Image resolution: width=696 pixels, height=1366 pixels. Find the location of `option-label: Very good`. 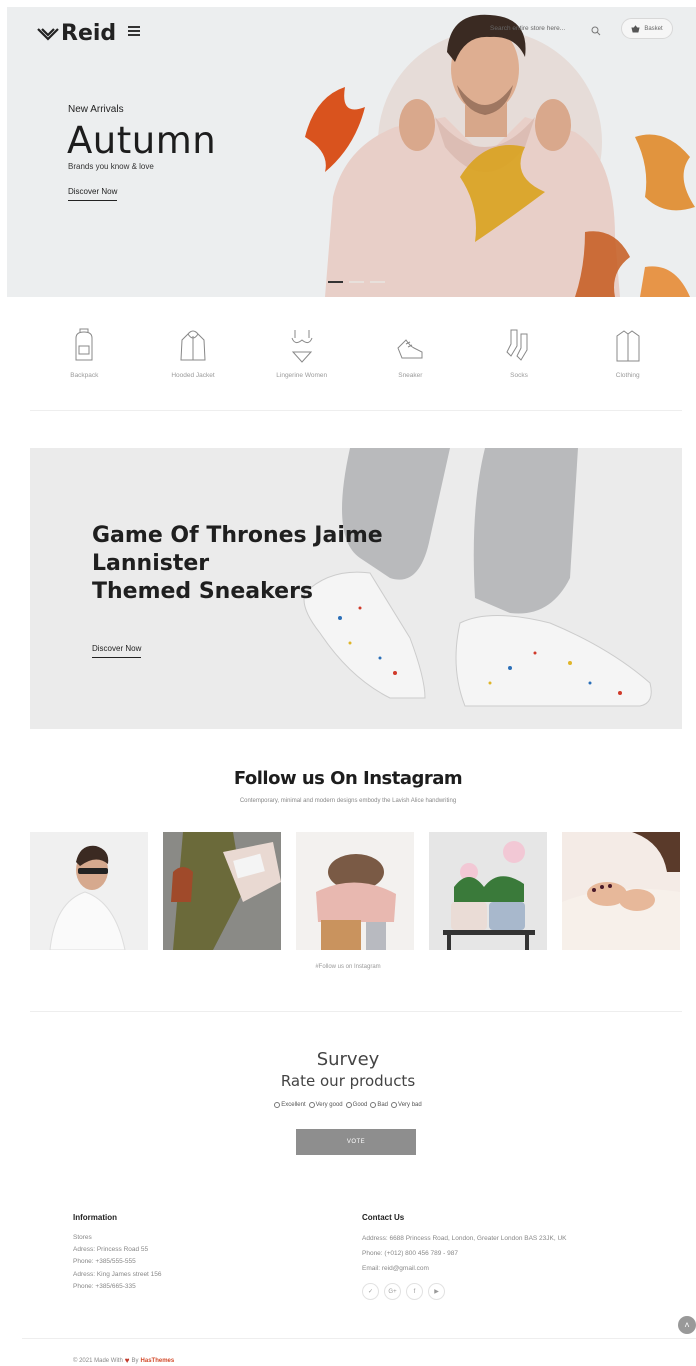

option-label: Very good is located at coordinates (329, 1105).